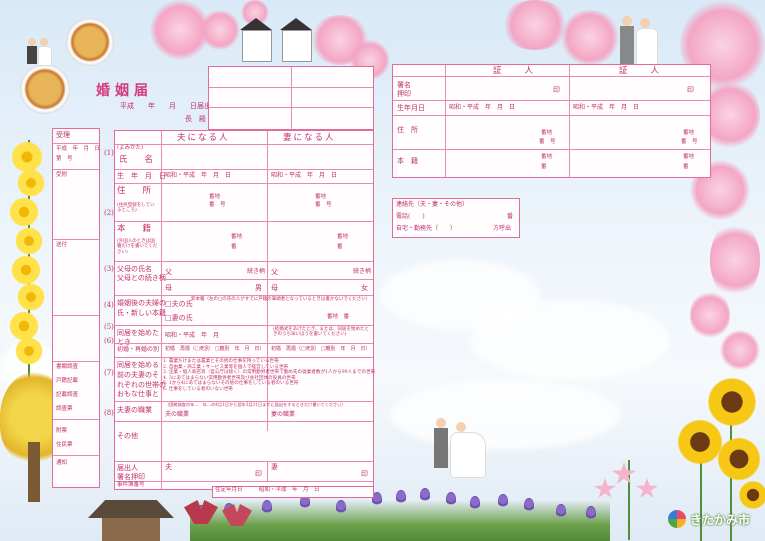  Describe the element at coordinates (67, 381) in the screenshot. I see `receipt-field: 戸籍記載` at that location.